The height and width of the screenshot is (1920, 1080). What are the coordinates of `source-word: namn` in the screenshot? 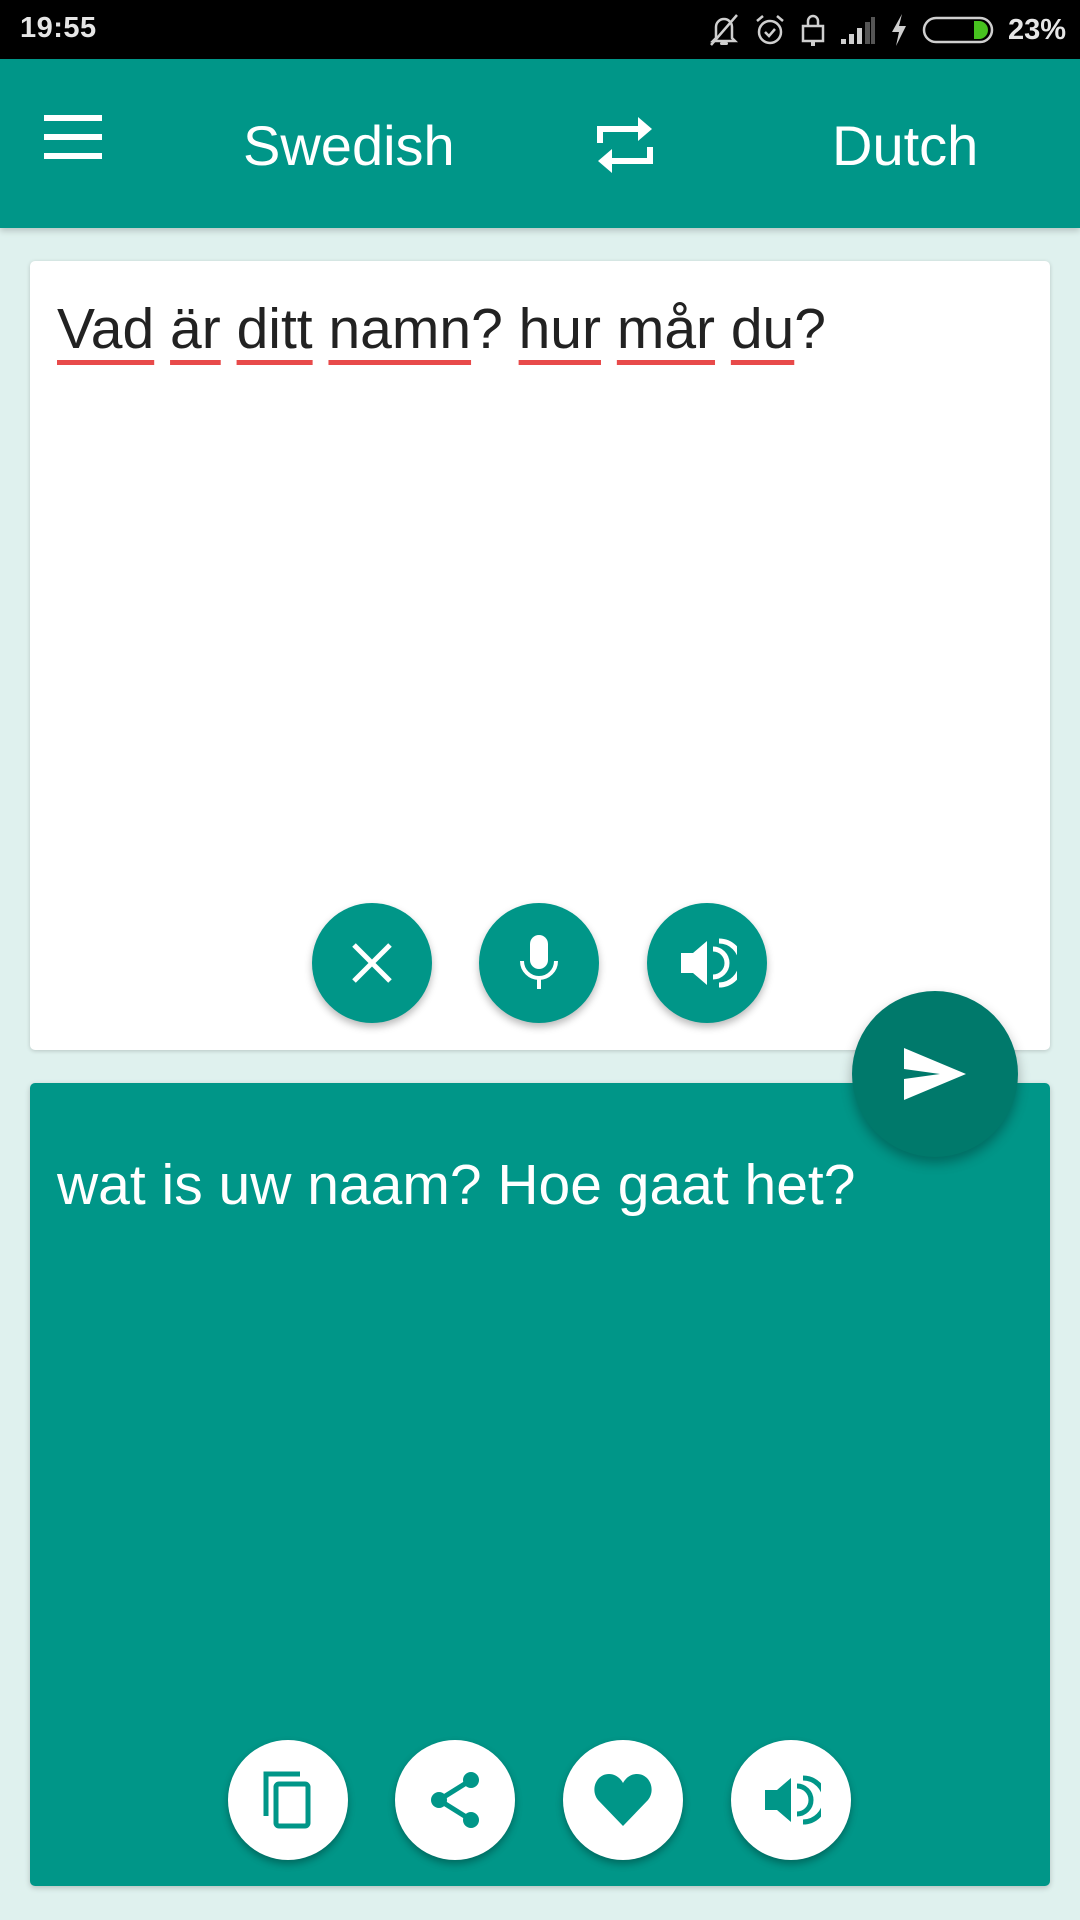 It's located at (400, 329).